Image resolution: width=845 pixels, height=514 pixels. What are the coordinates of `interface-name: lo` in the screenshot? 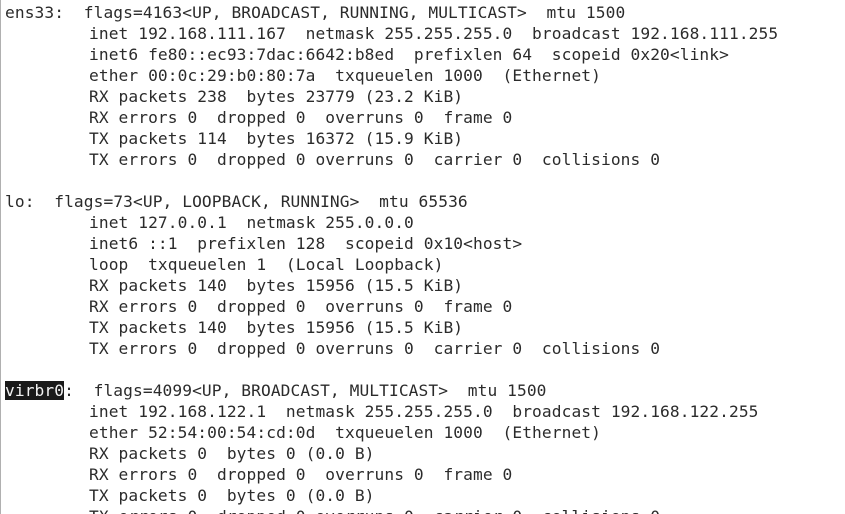 It's located at (15, 201).